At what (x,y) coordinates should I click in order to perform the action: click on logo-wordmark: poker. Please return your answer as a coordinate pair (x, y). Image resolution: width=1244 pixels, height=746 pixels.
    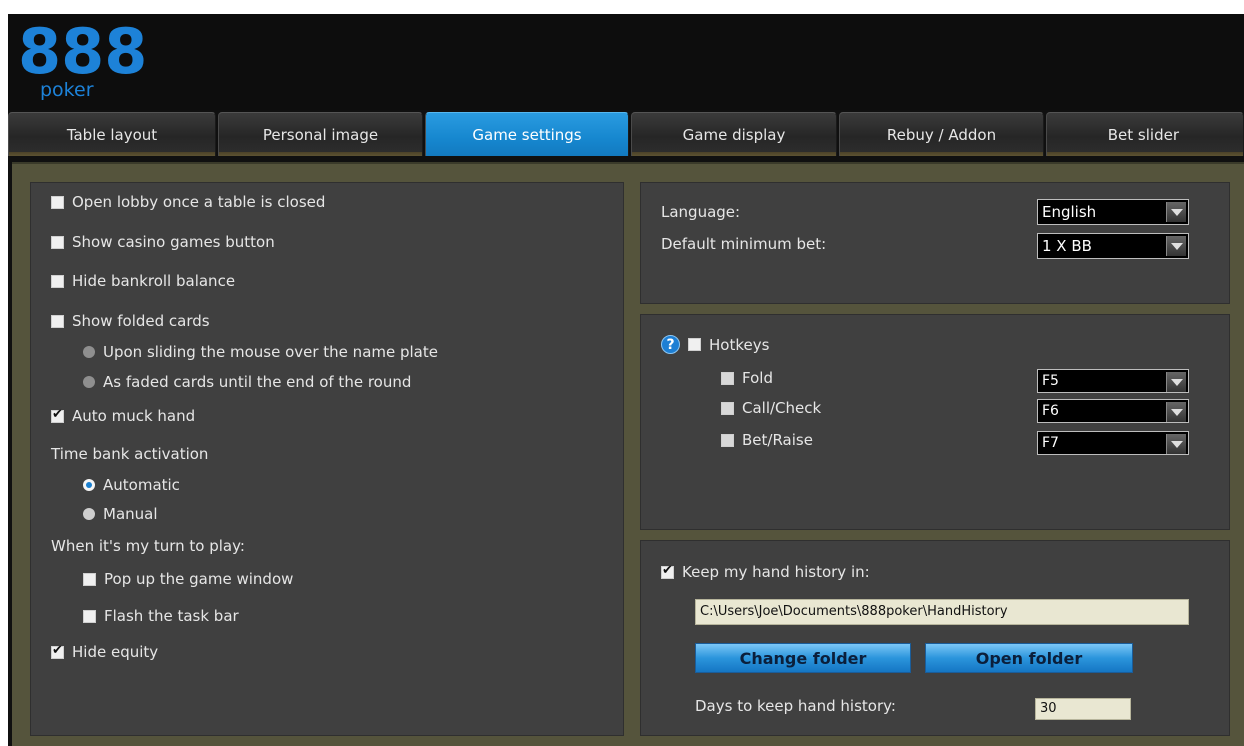
    Looking at the image, I should click on (67, 90).